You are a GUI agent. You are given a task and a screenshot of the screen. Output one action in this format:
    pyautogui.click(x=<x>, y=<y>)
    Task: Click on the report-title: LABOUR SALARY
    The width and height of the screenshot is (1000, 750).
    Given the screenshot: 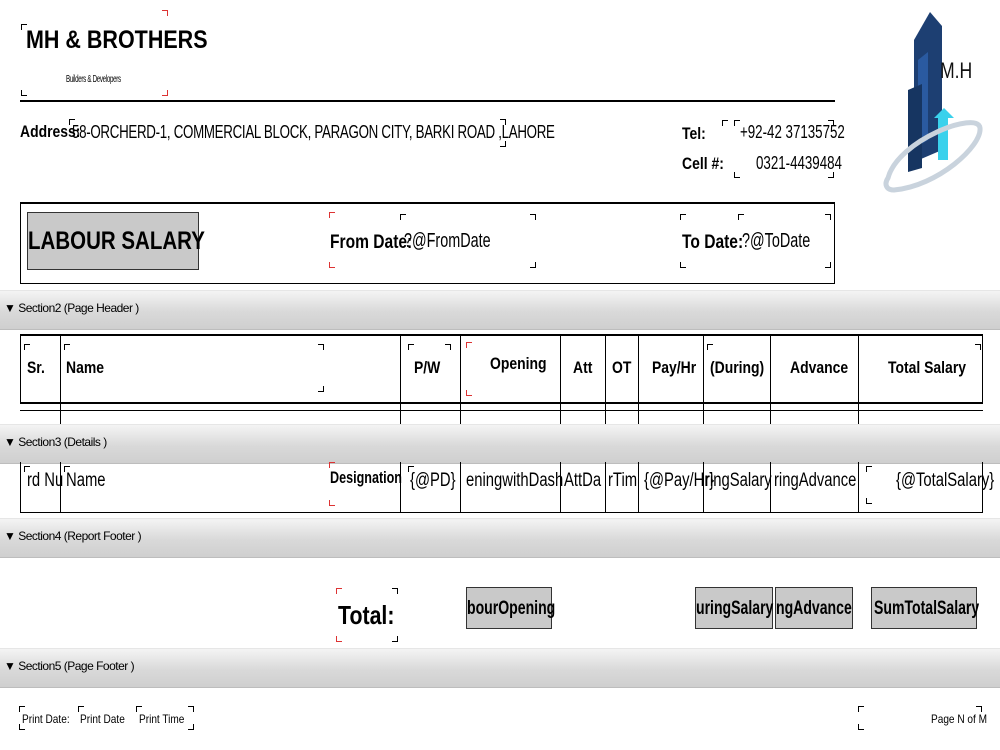 What is the action you would take?
    pyautogui.click(x=116, y=241)
    